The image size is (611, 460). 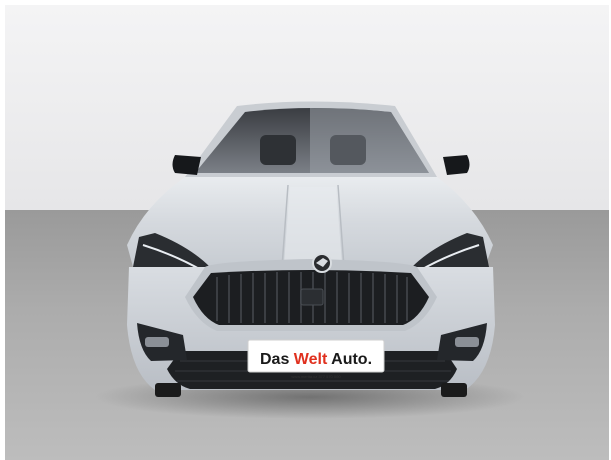 I want to click on plate-dealer-text: www.merita.cz 377 570 000, so click(x=316, y=376).